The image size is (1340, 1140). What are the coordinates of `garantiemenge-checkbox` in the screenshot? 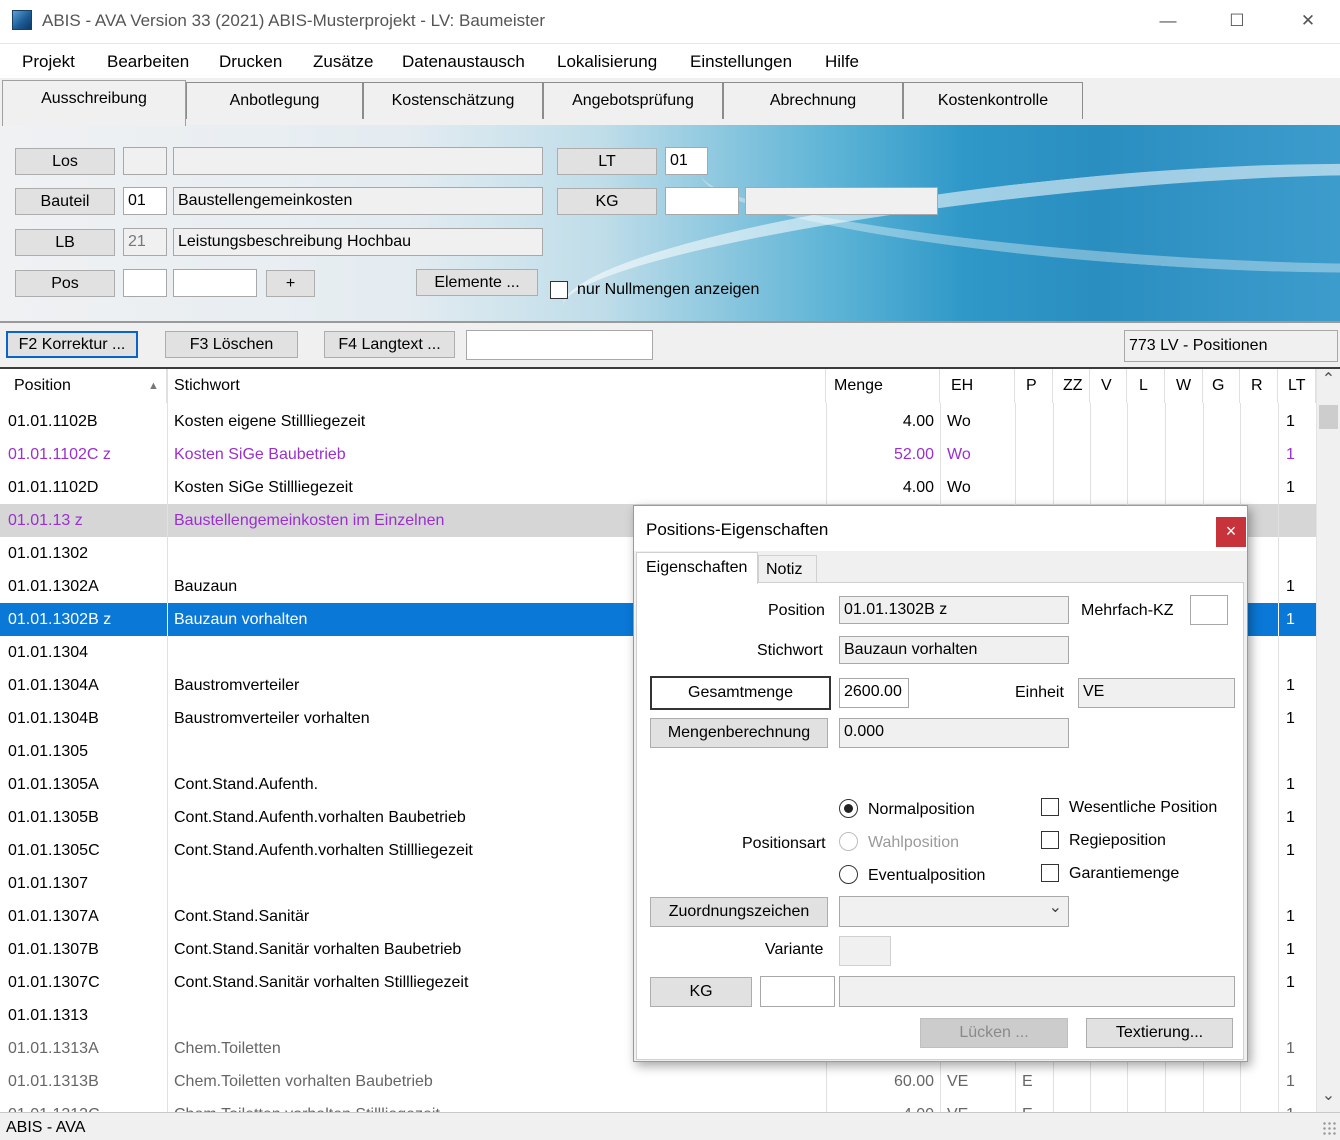 It's located at (1050, 873).